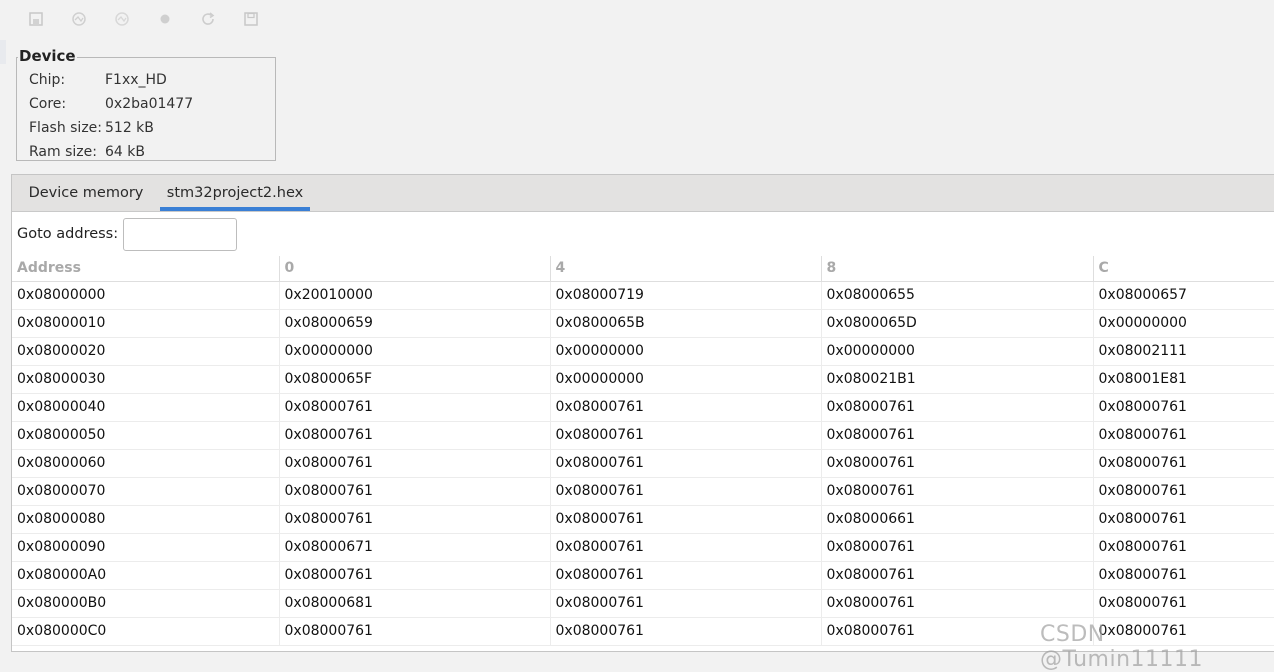 The image size is (1274, 672). What do you see at coordinates (146, 269) in the screenshot?
I see `header-address: Address` at bounding box center [146, 269].